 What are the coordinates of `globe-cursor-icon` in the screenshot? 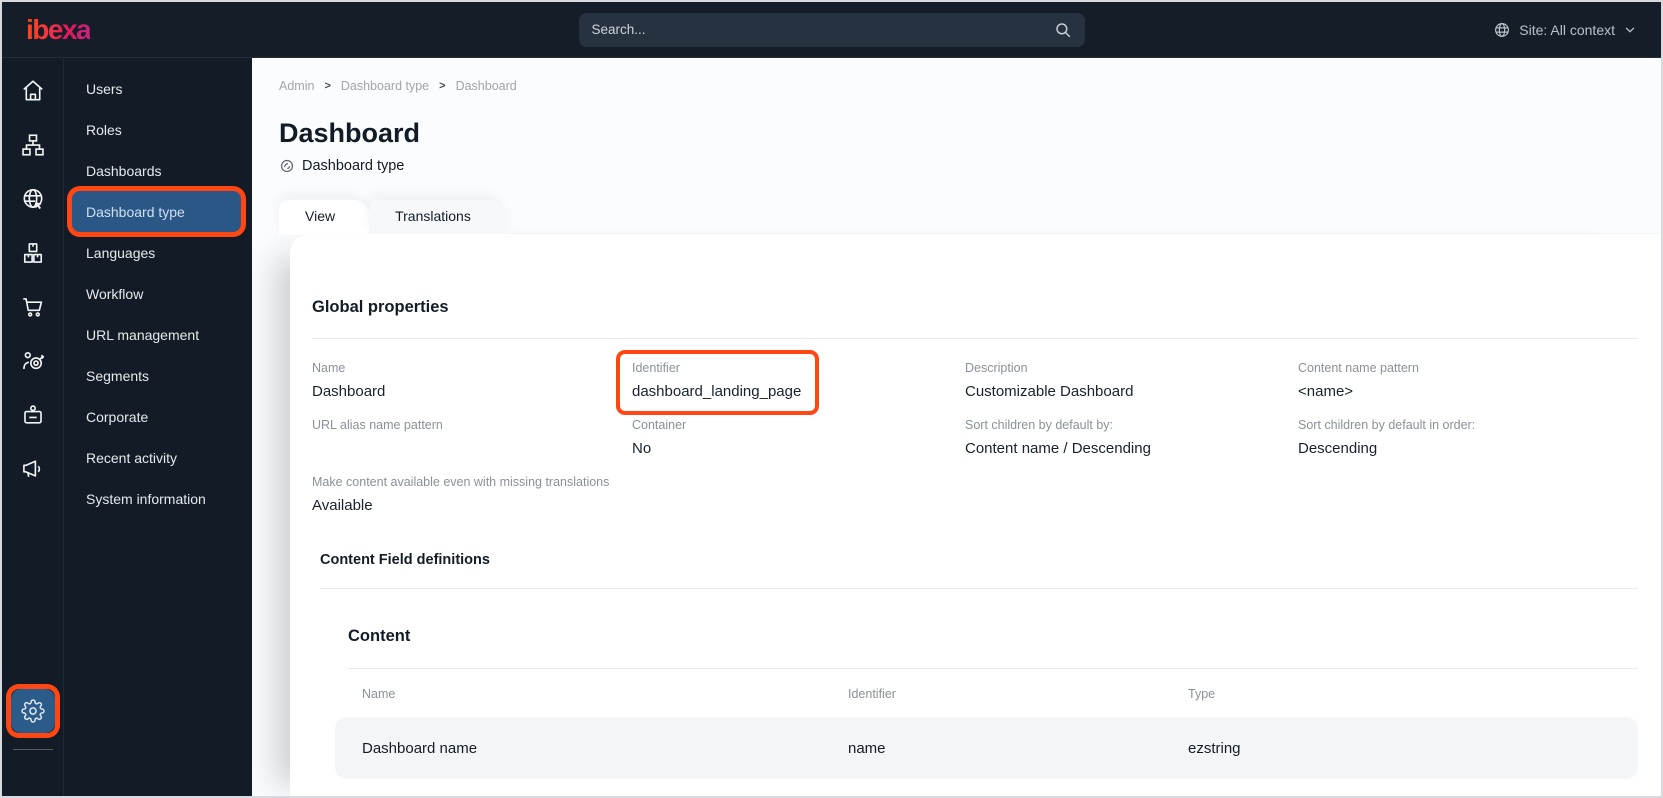 It's located at (33, 199).